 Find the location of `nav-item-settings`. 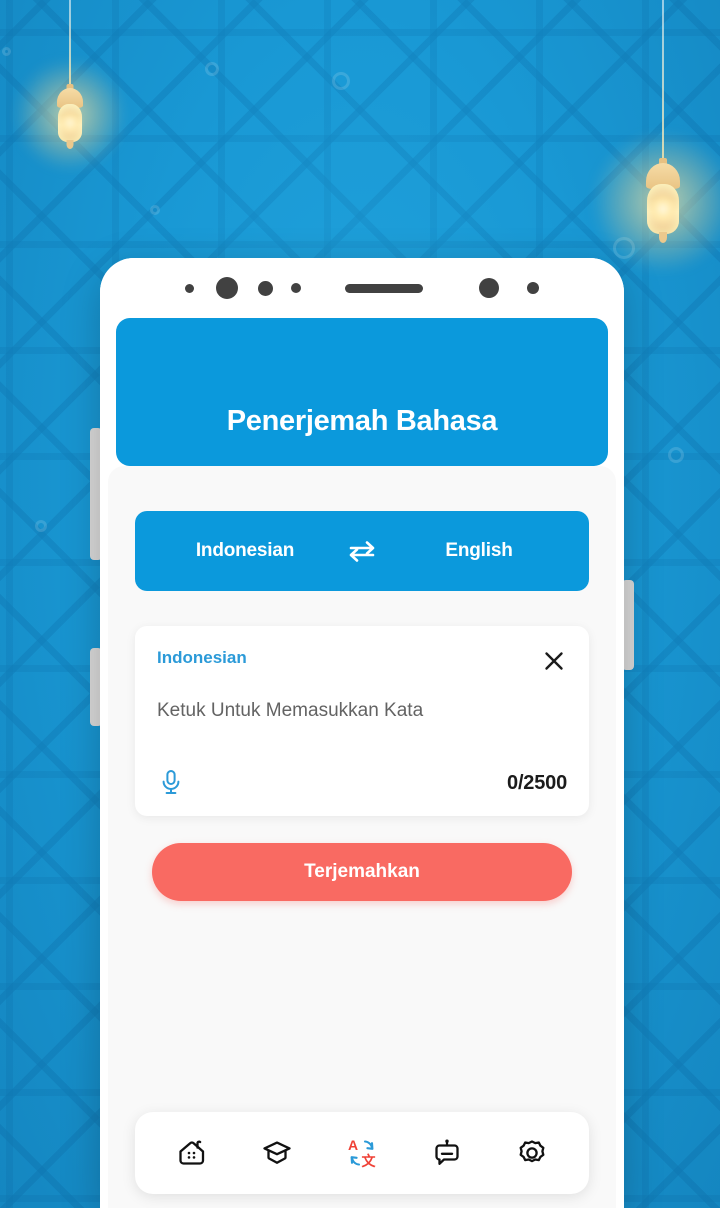

nav-item-settings is located at coordinates (532, 1153).